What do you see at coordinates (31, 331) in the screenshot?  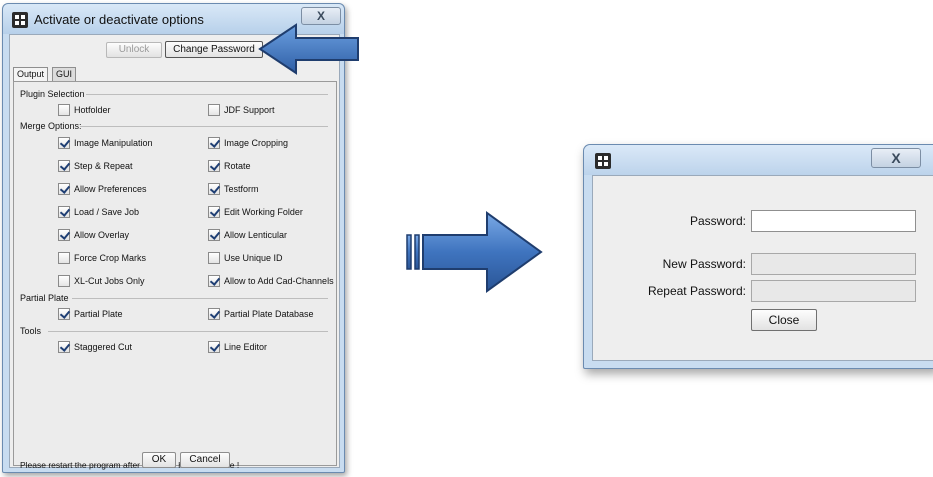 I see `section-tools: Tools` at bounding box center [31, 331].